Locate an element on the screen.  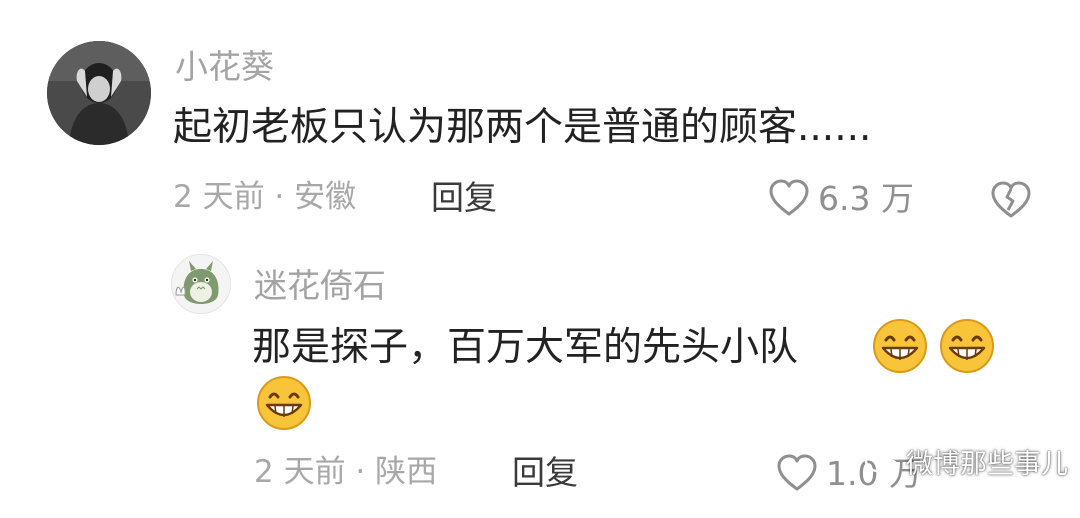
broken-heart-icon is located at coordinates (1011, 199).